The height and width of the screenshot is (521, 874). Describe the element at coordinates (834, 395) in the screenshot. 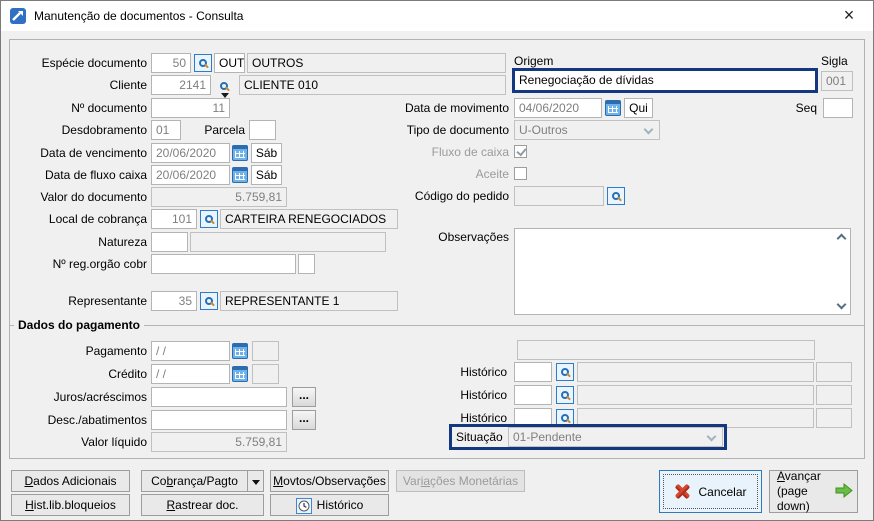

I see `historico2-extra-field` at that location.